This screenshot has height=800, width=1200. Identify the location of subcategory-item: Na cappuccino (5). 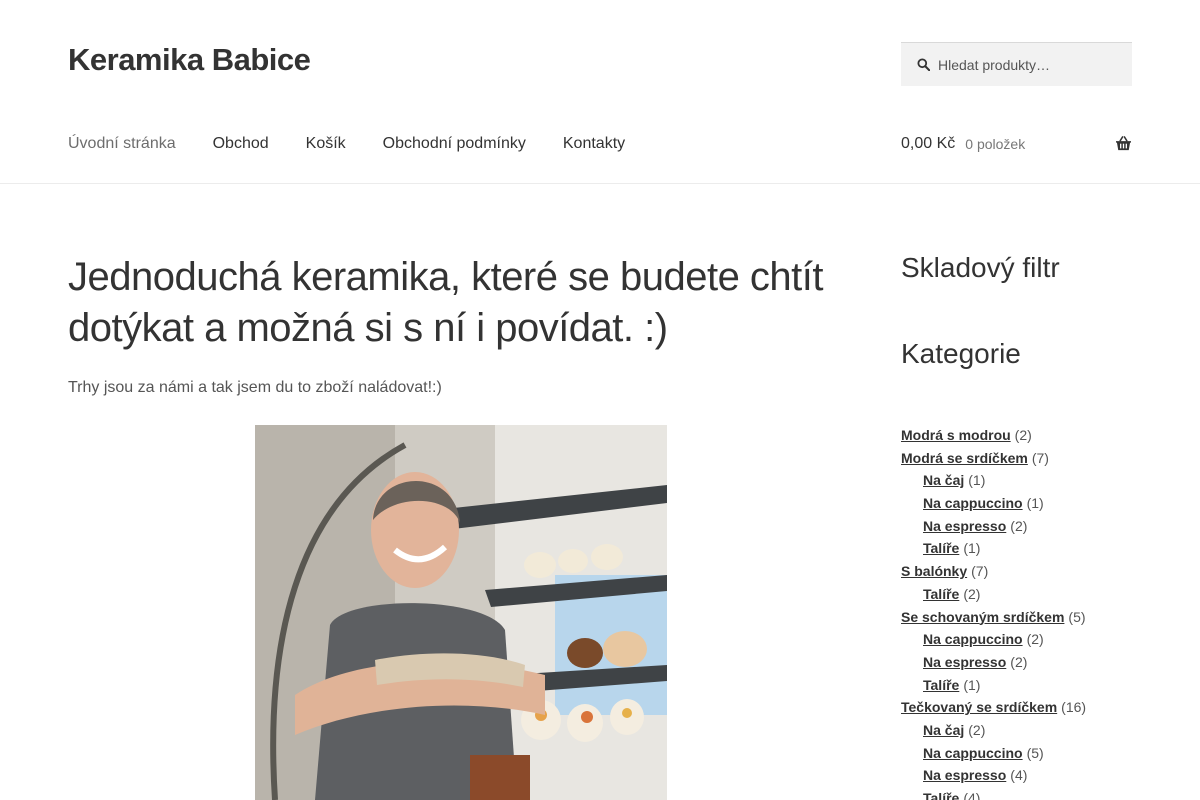
(993, 753).